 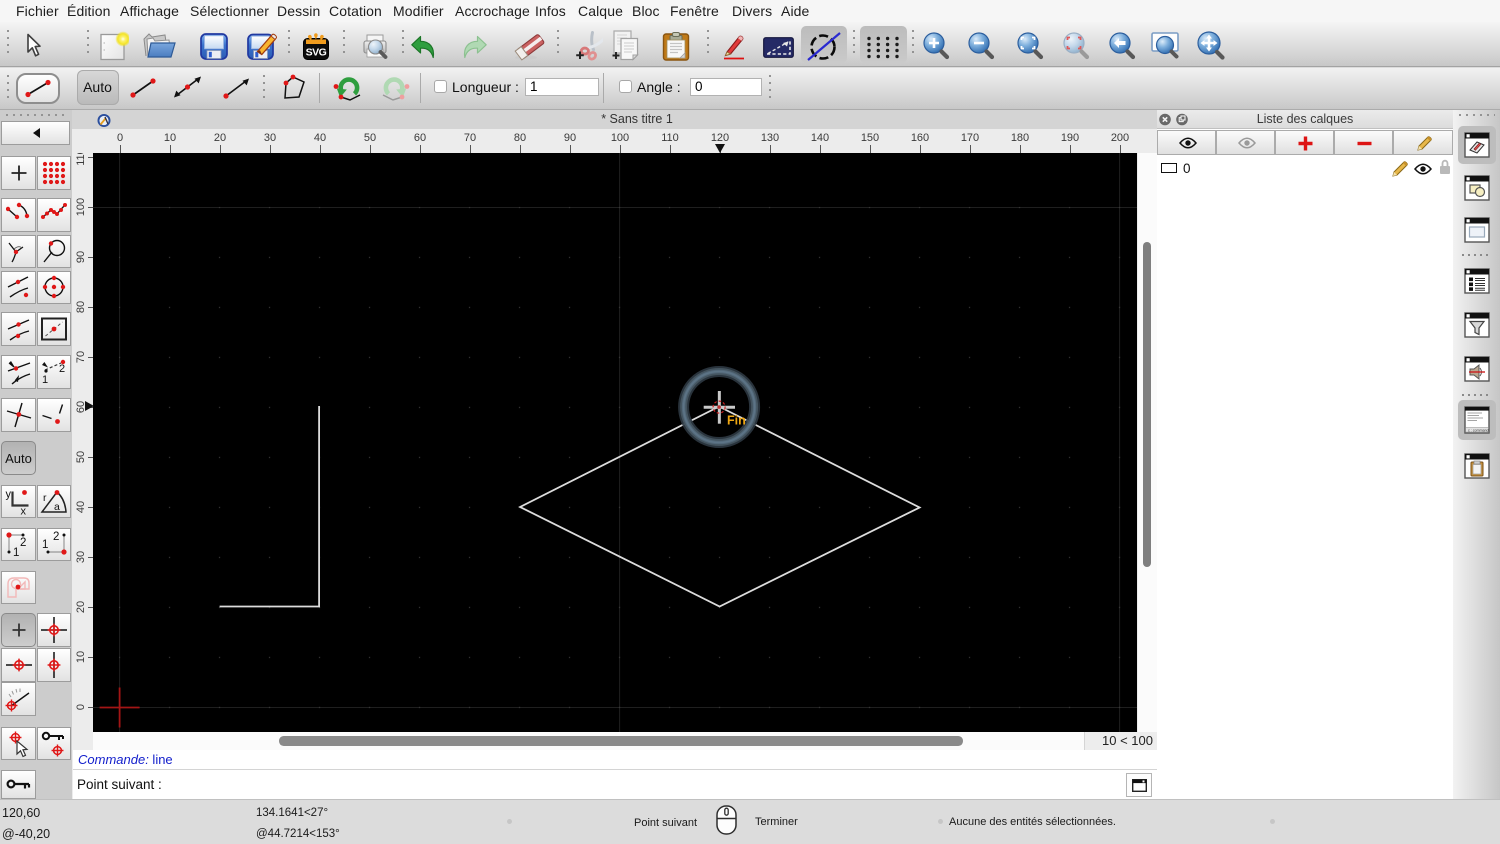 What do you see at coordinates (316, 53) in the screenshot?
I see `svg-text: SVG` at bounding box center [316, 53].